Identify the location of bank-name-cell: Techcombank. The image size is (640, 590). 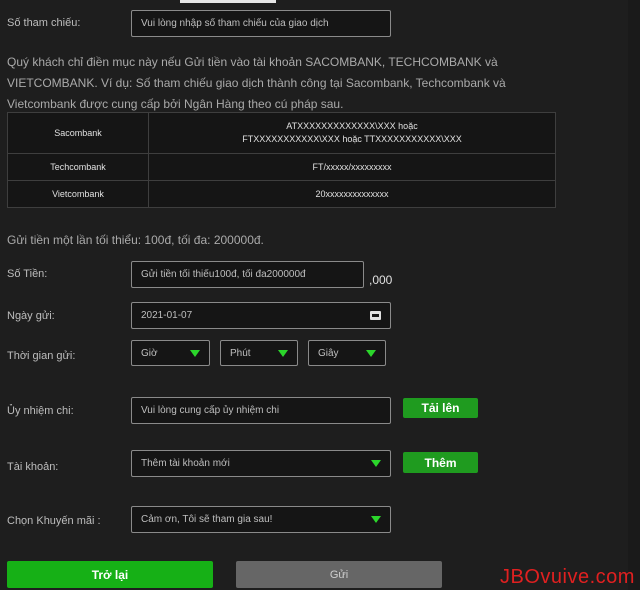
(78, 167).